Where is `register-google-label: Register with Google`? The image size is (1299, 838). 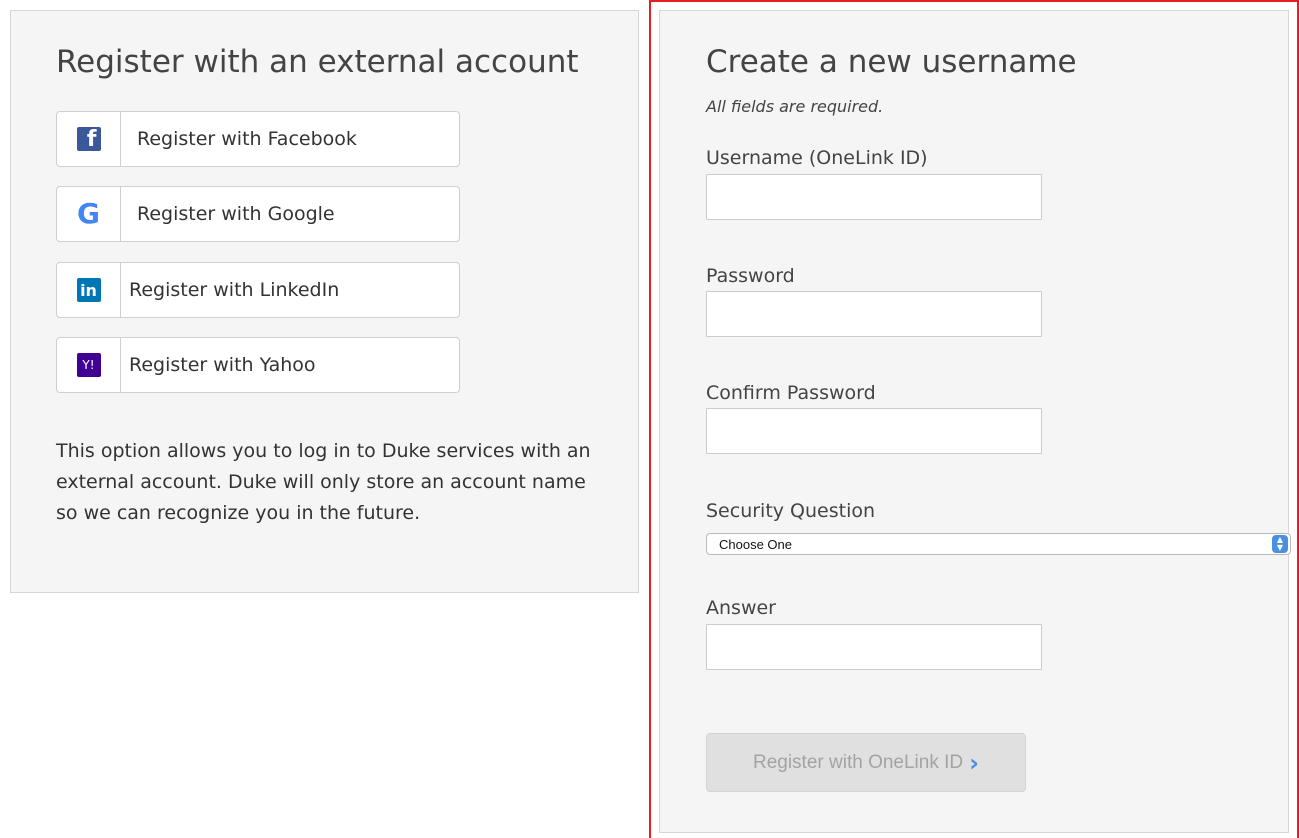 register-google-label: Register with Google is located at coordinates (236, 214).